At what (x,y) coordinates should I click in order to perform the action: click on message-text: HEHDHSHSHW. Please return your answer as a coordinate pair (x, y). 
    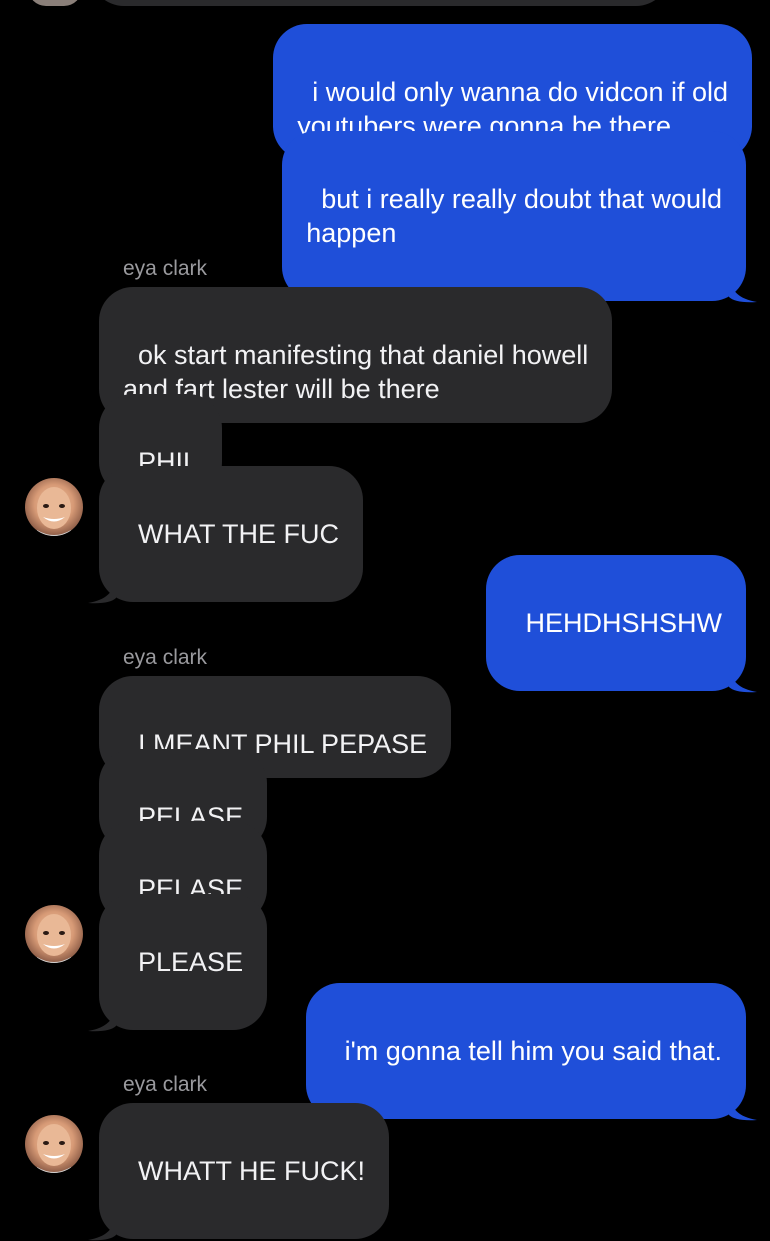
    Looking at the image, I should click on (623, 623).